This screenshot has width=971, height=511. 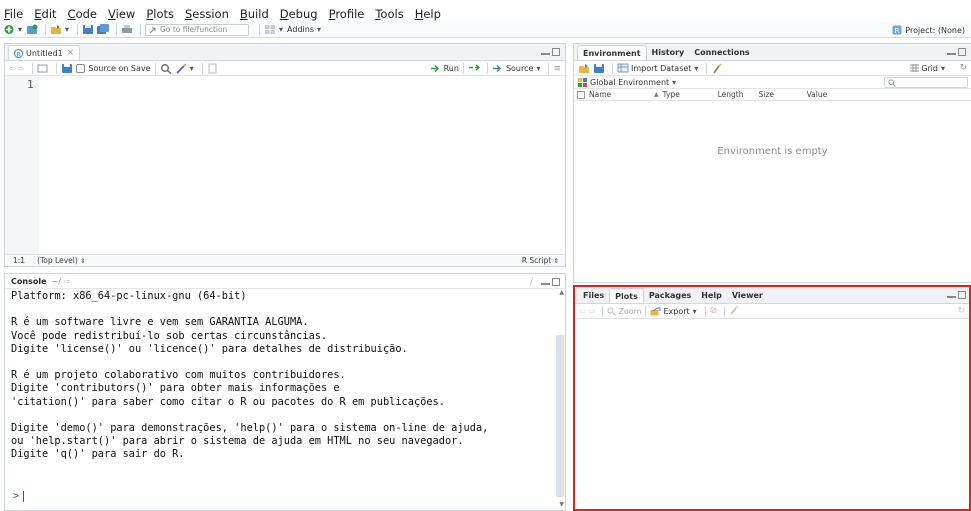 What do you see at coordinates (12, 68) in the screenshot?
I see `back-arrow-icon: ⇦` at bounding box center [12, 68].